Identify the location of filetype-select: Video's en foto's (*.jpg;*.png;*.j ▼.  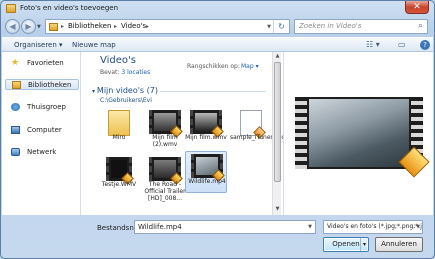
(373, 227).